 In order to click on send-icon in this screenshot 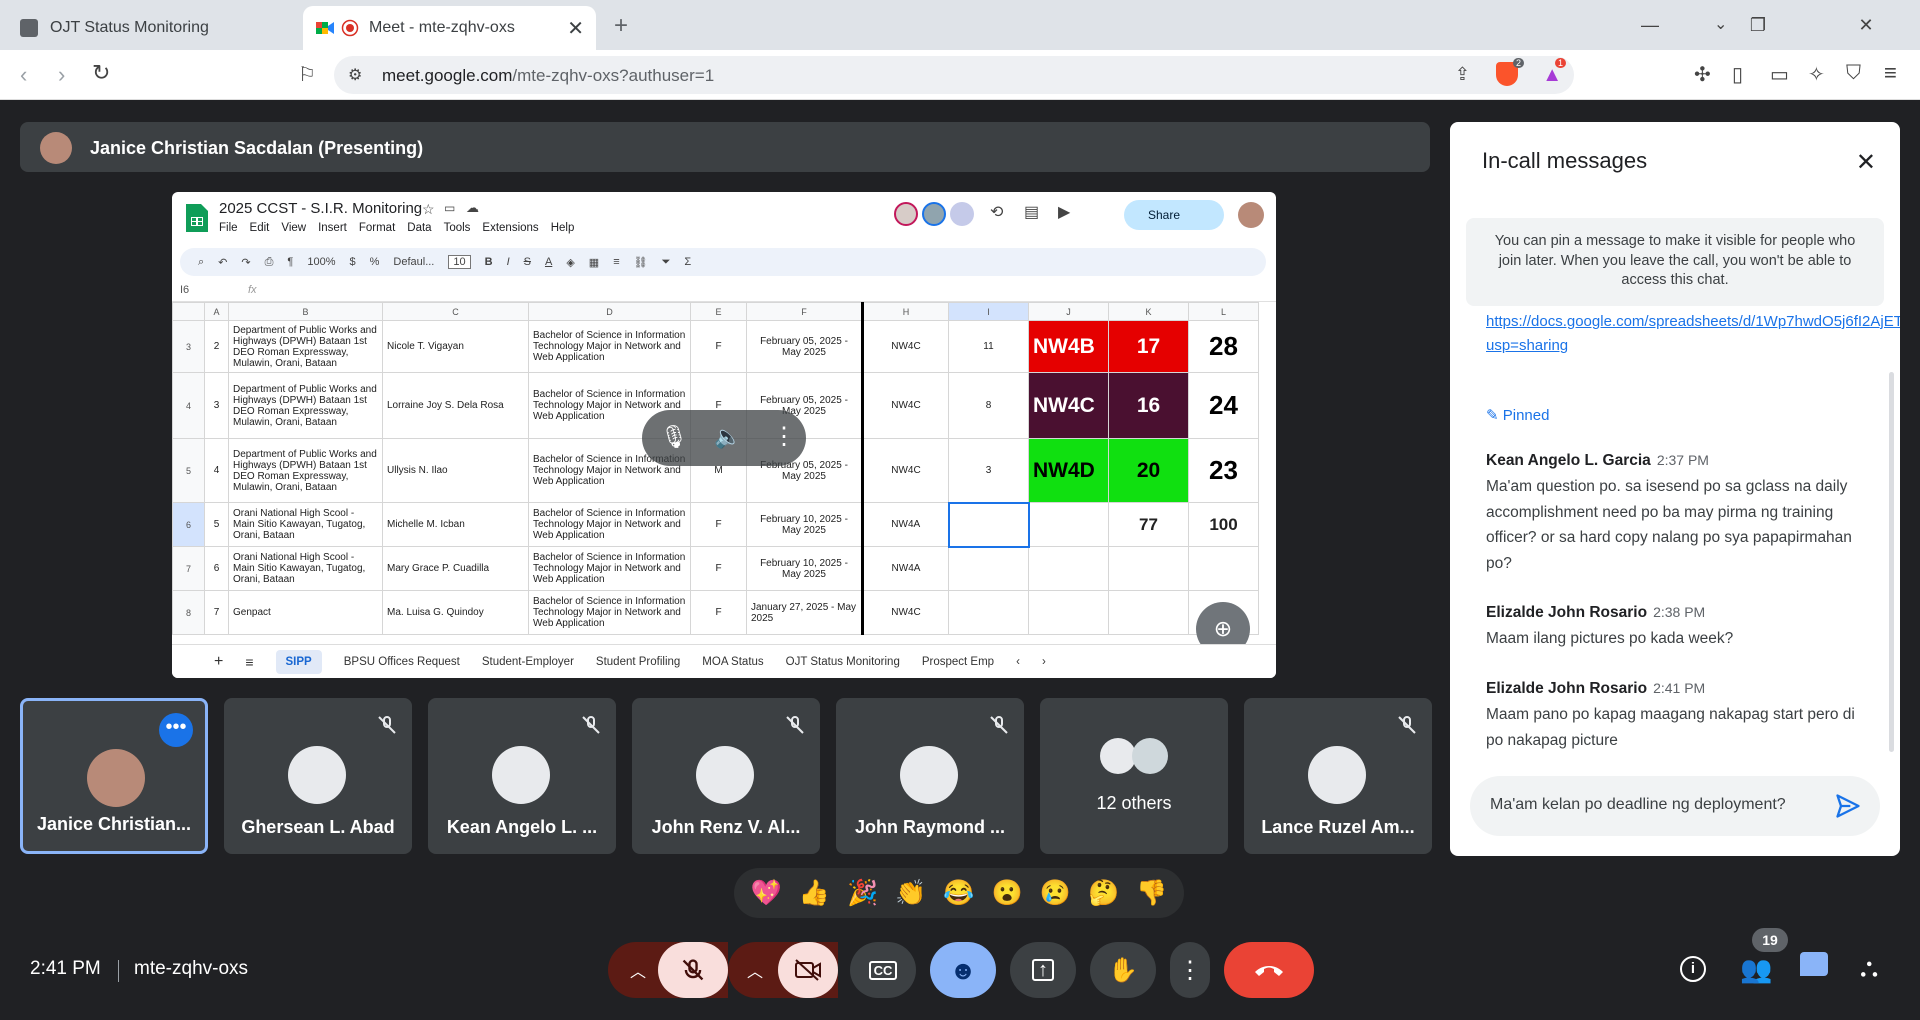, I will do `click(1848, 806)`.